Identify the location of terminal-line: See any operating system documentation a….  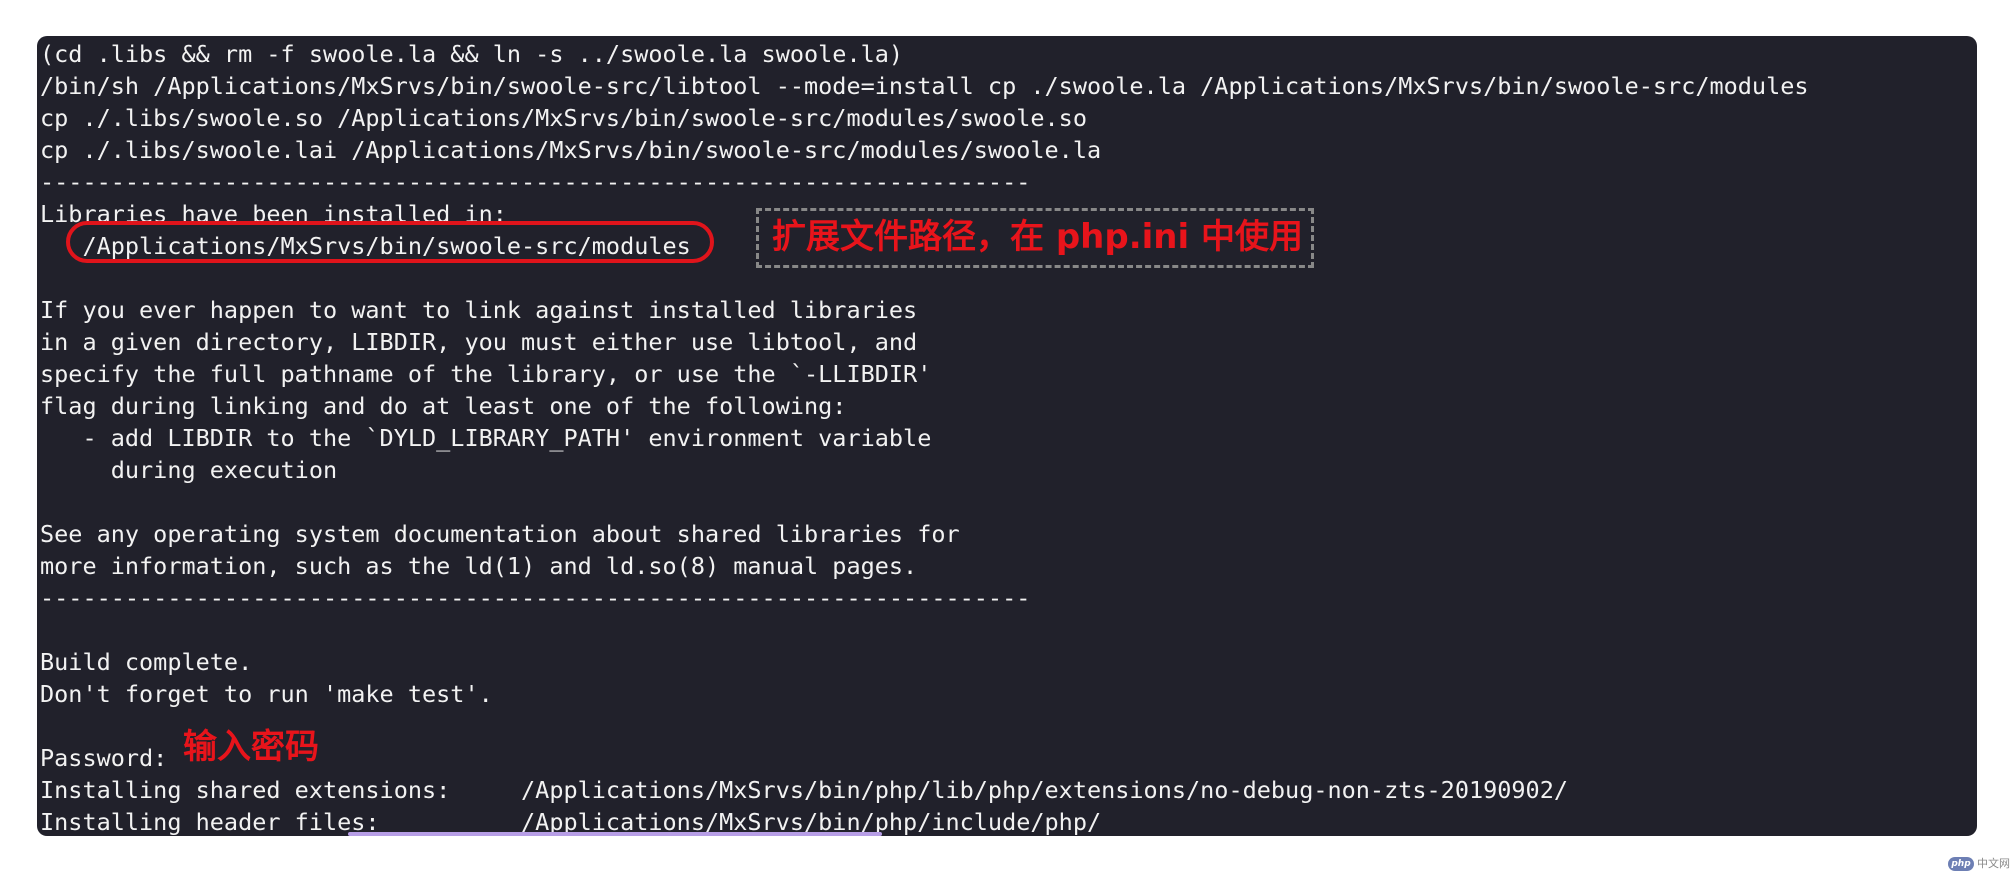
(500, 534).